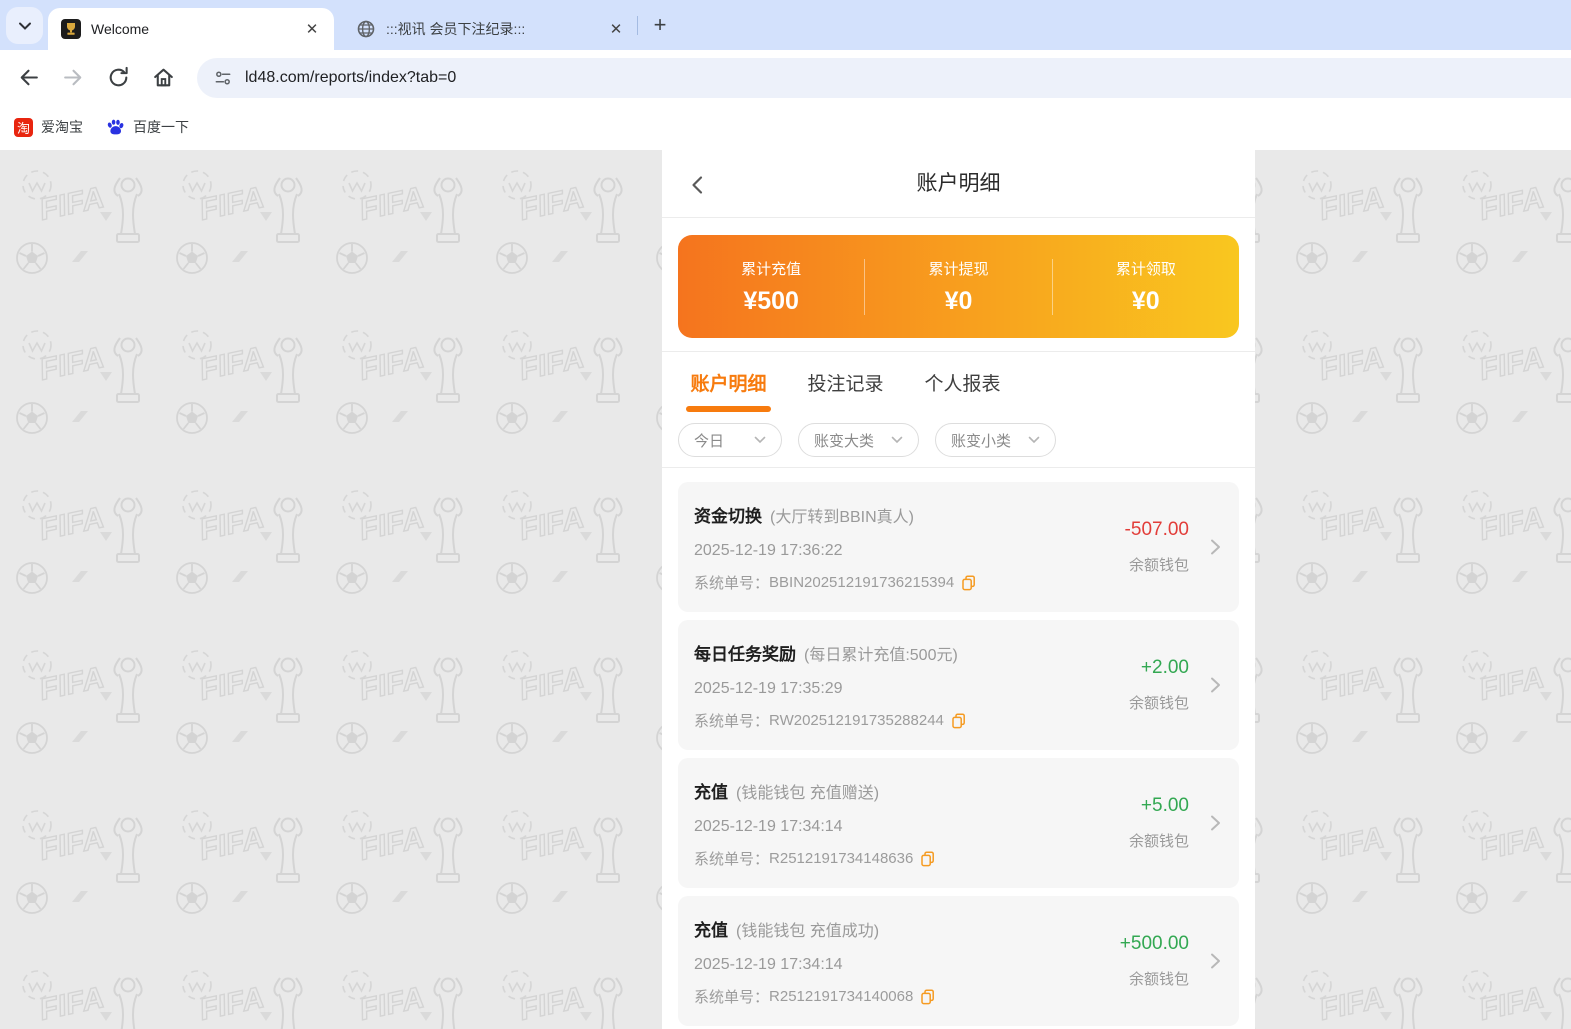  I want to click on bookmarks-bar: 淘 爱淘宝 百度一下, so click(785, 127).